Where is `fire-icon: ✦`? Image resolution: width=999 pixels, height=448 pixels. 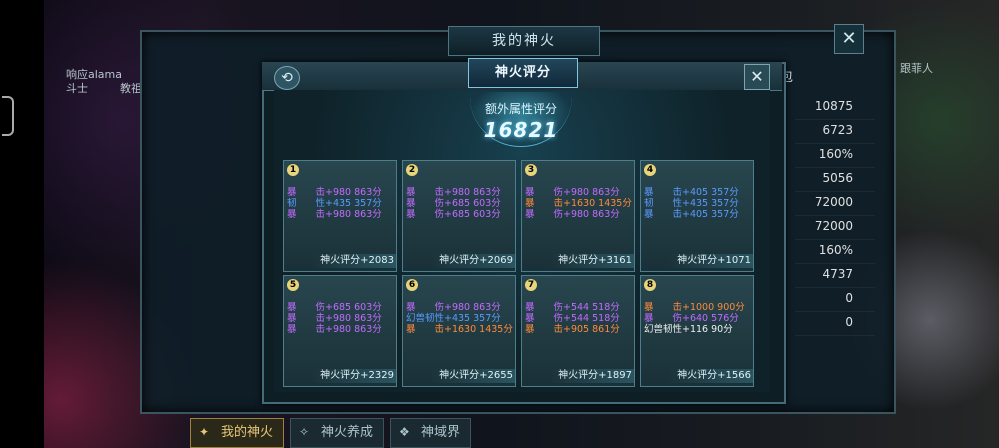
fire-icon: ✦ is located at coordinates (204, 432).